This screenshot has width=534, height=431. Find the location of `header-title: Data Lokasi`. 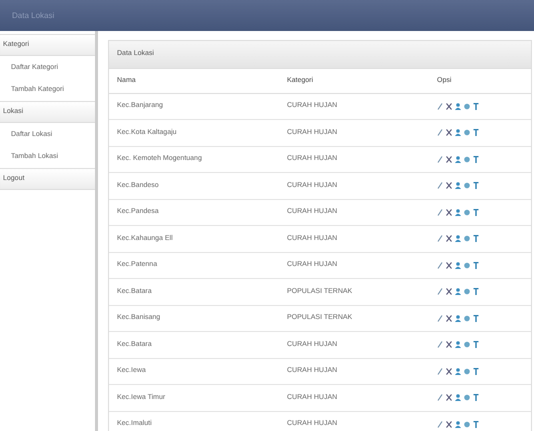

header-title: Data Lokasi is located at coordinates (33, 16).